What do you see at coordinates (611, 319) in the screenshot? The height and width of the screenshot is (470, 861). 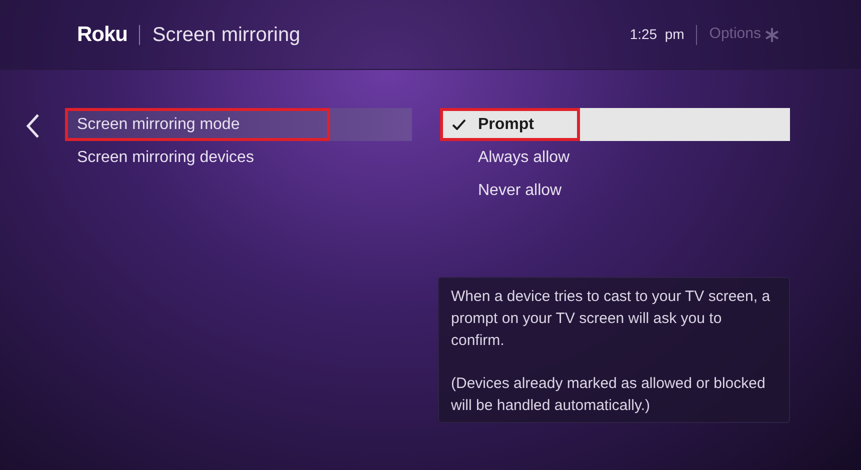 I see `info-text: When a device tries to cast to your TV screen, a prompt on your TV screen will ask you to confirm.` at bounding box center [611, 319].